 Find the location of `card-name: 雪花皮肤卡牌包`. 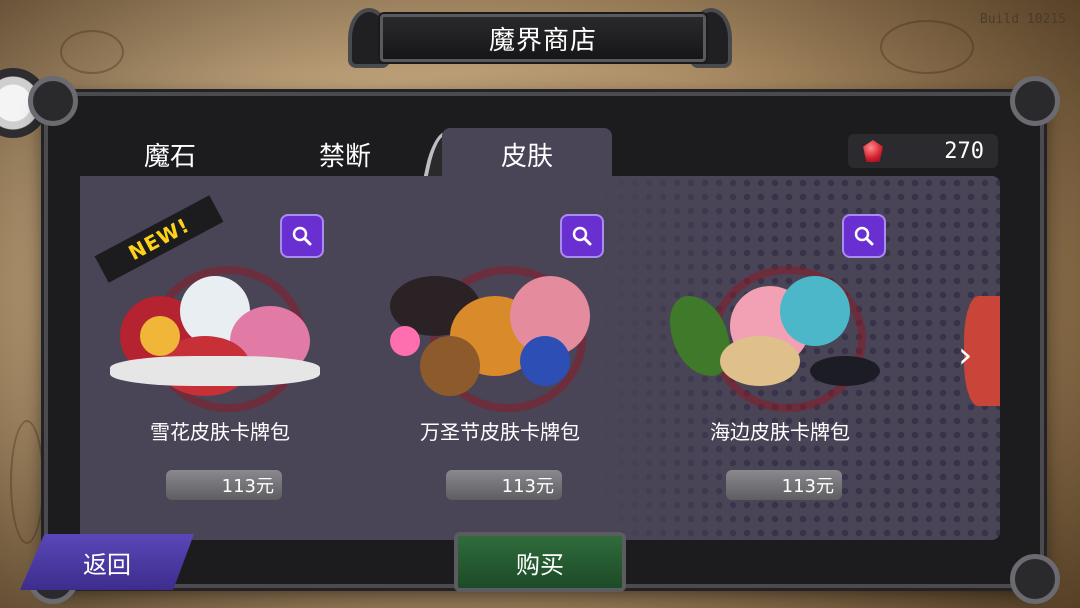

card-name: 雪花皮肤卡牌包 is located at coordinates (220, 432).